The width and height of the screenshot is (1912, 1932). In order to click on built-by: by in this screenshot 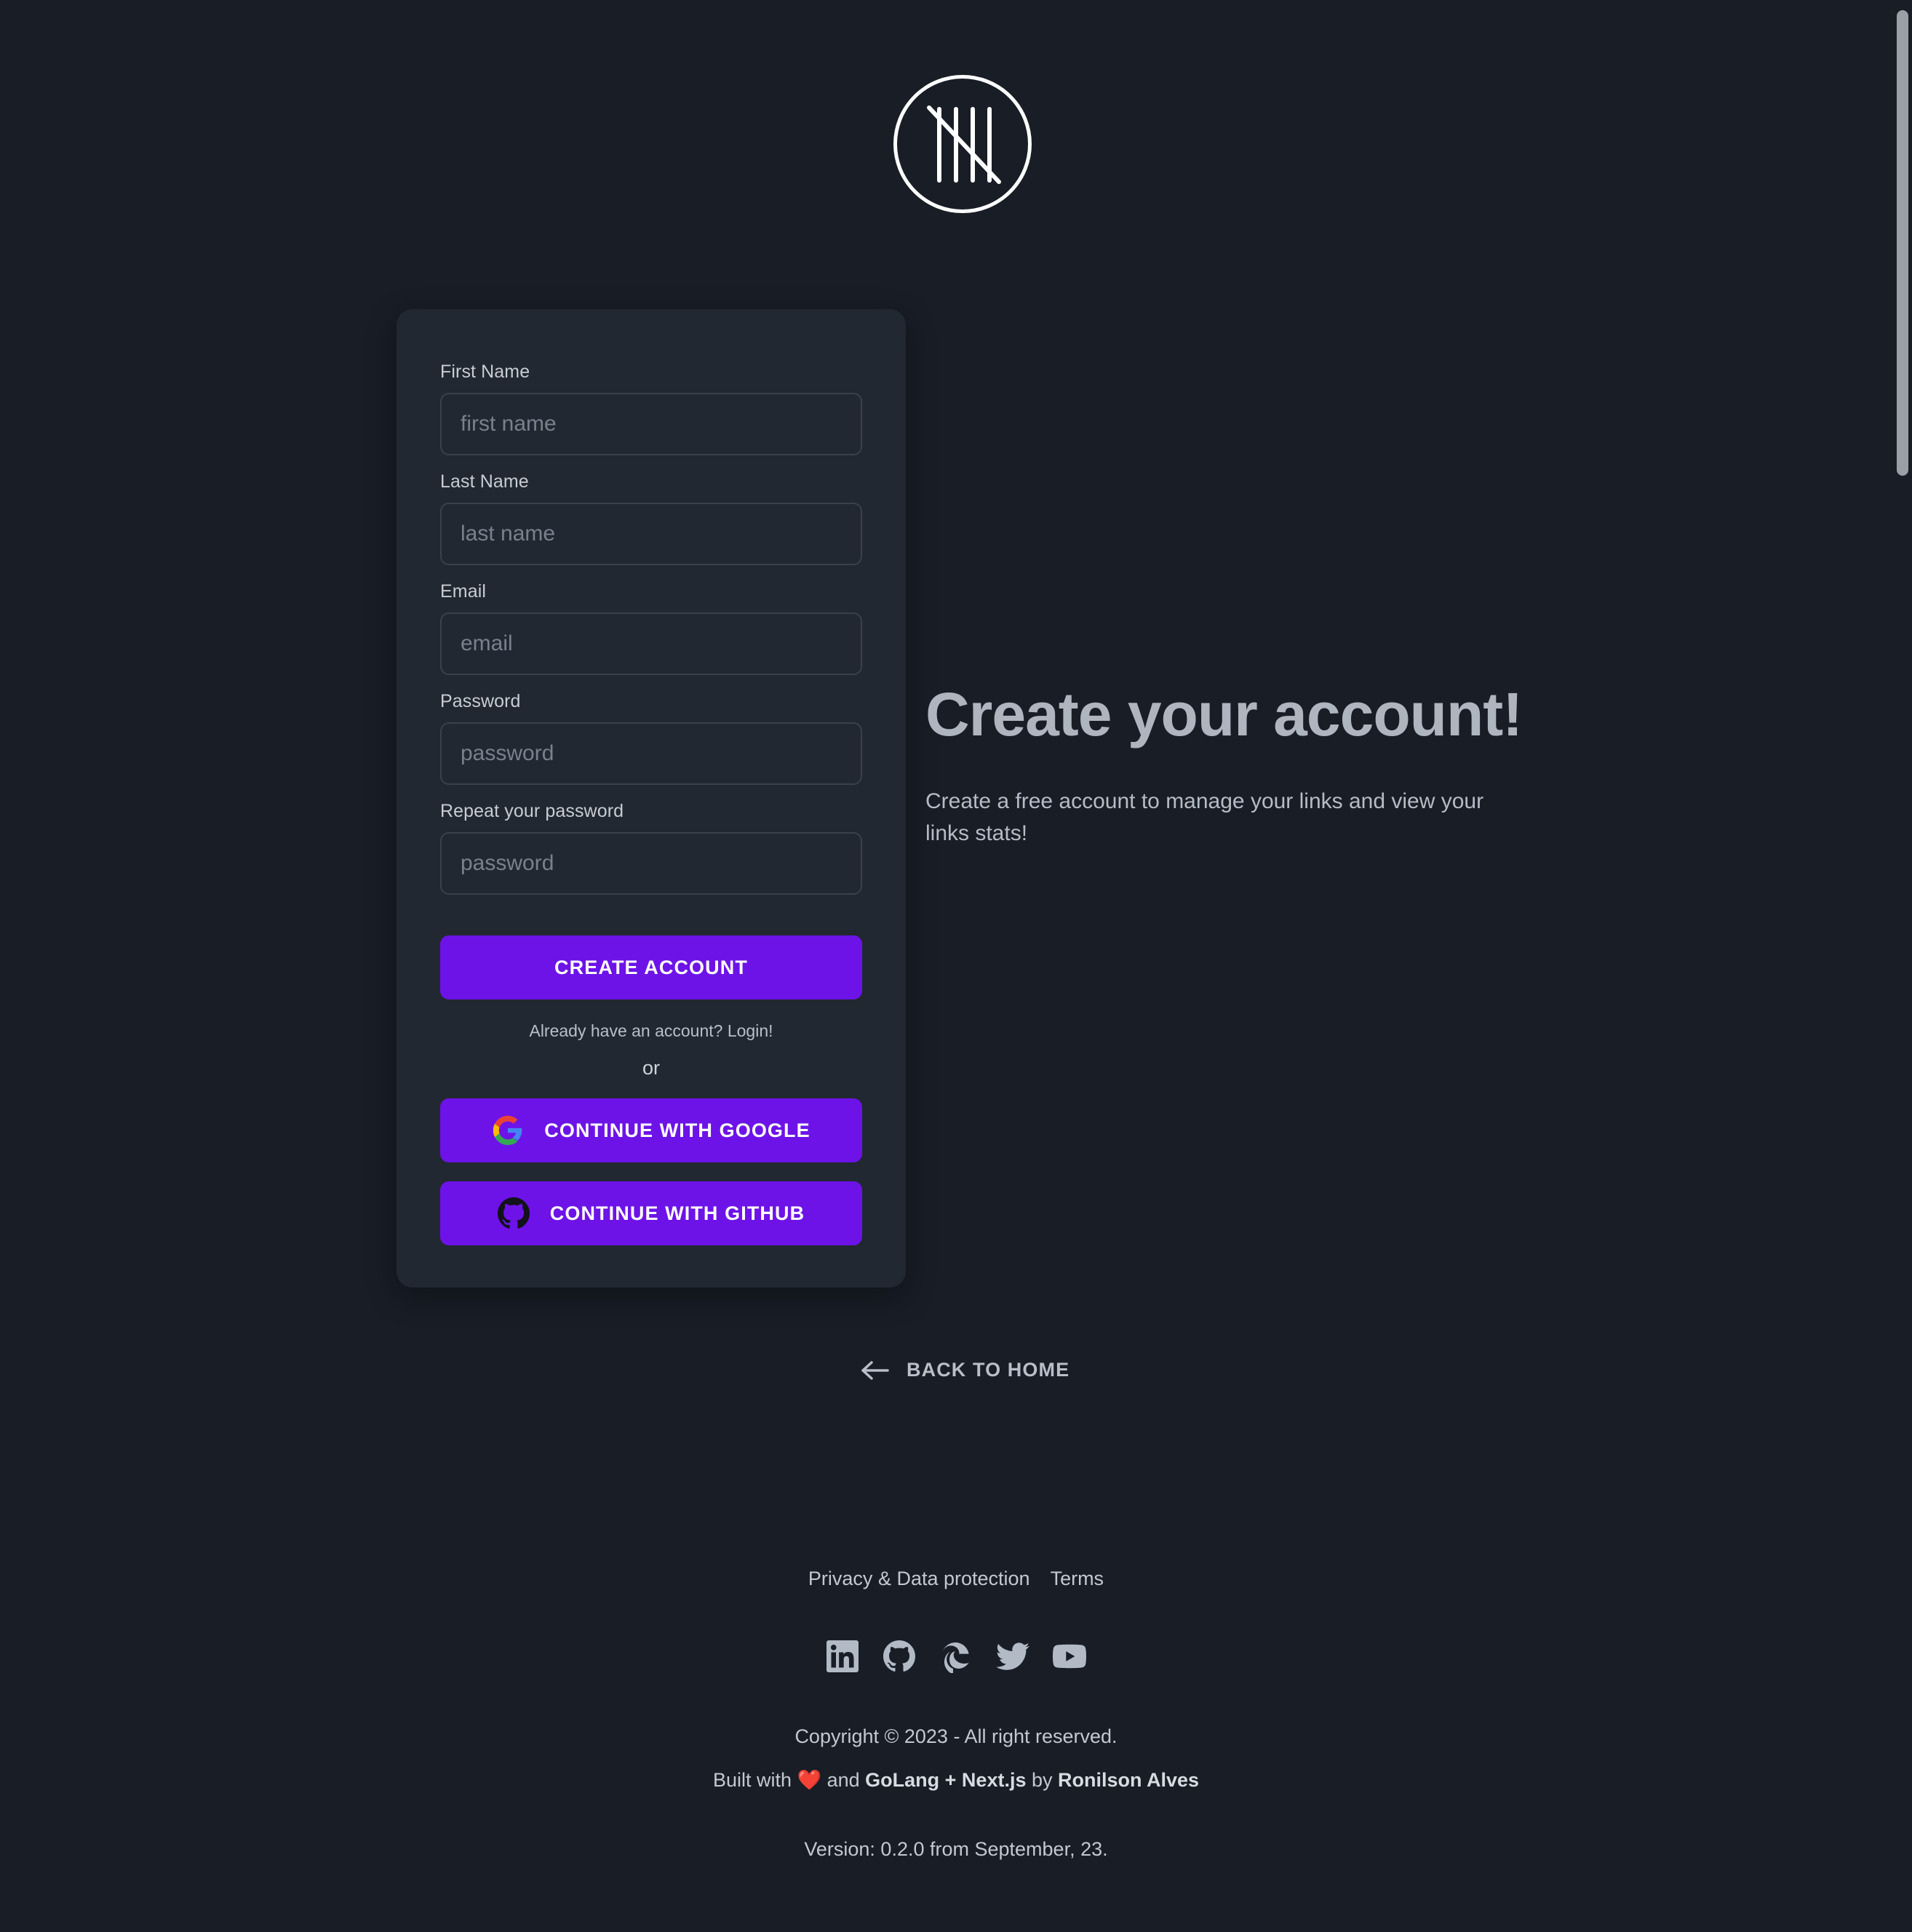, I will do `click(1042, 1780)`.